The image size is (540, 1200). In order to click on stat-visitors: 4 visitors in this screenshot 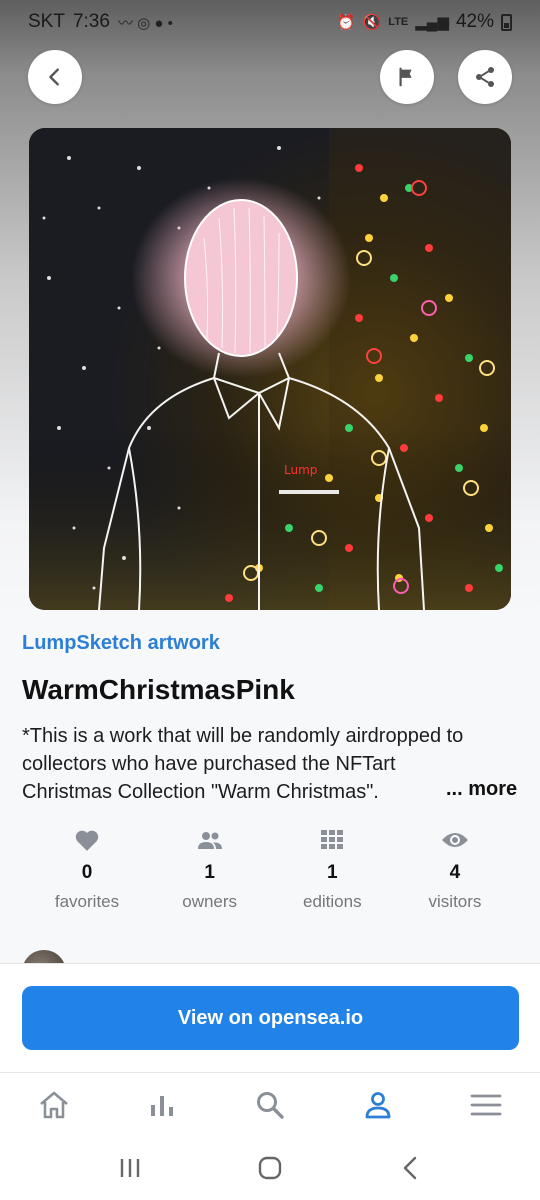, I will do `click(455, 871)`.